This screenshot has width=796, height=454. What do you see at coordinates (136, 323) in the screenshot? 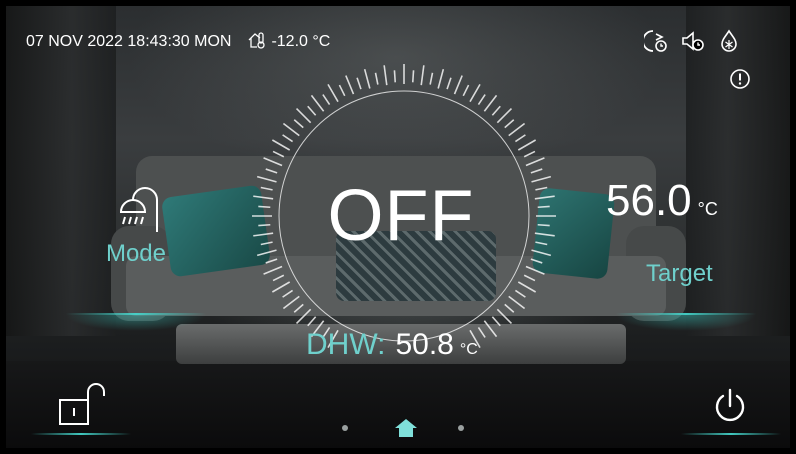
I see `mode-underline-glow` at bounding box center [136, 323].